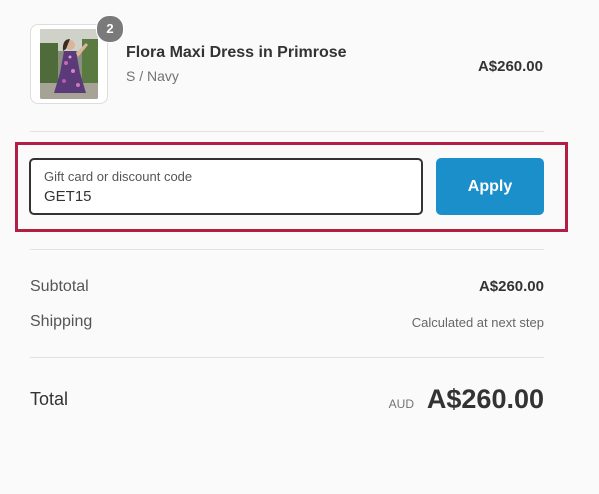 The height and width of the screenshot is (494, 599). What do you see at coordinates (61, 321) in the screenshot?
I see `shipping-label: Shipping` at bounding box center [61, 321].